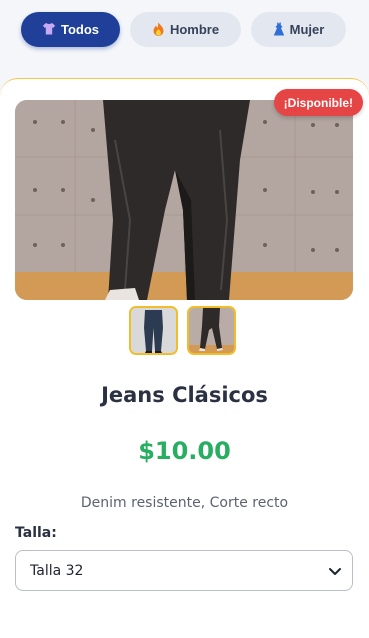 Image resolution: width=369 pixels, height=638 pixels. I want to click on filter-todos-label: Todos, so click(80, 29).